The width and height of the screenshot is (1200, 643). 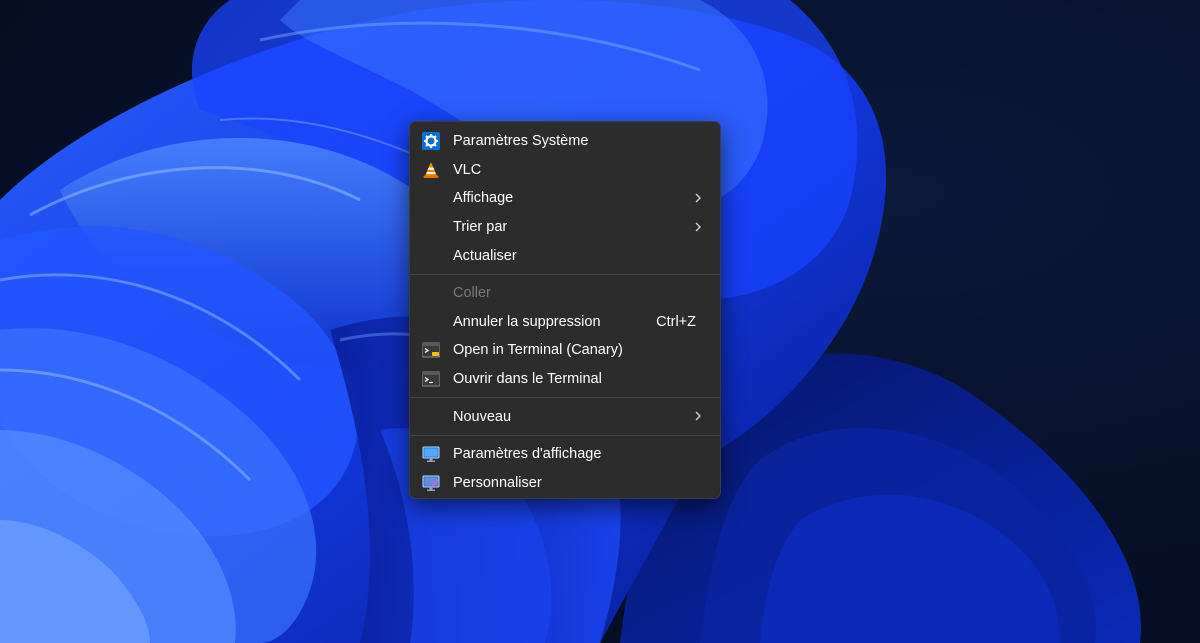 What do you see at coordinates (480, 227) in the screenshot?
I see `menu-item-label: Trier par` at bounding box center [480, 227].